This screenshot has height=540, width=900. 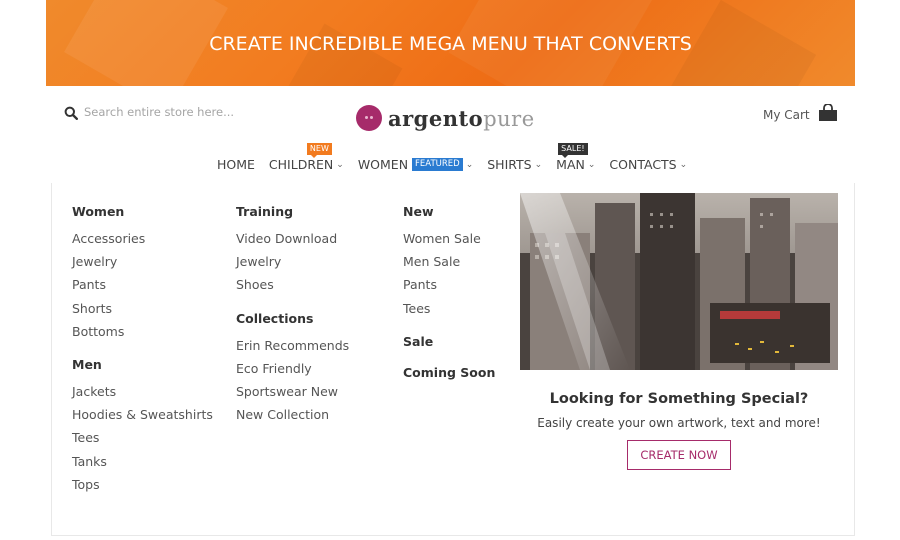 What do you see at coordinates (648, 164) in the screenshot?
I see `nav-contacts: CONTACTS ⌄` at bounding box center [648, 164].